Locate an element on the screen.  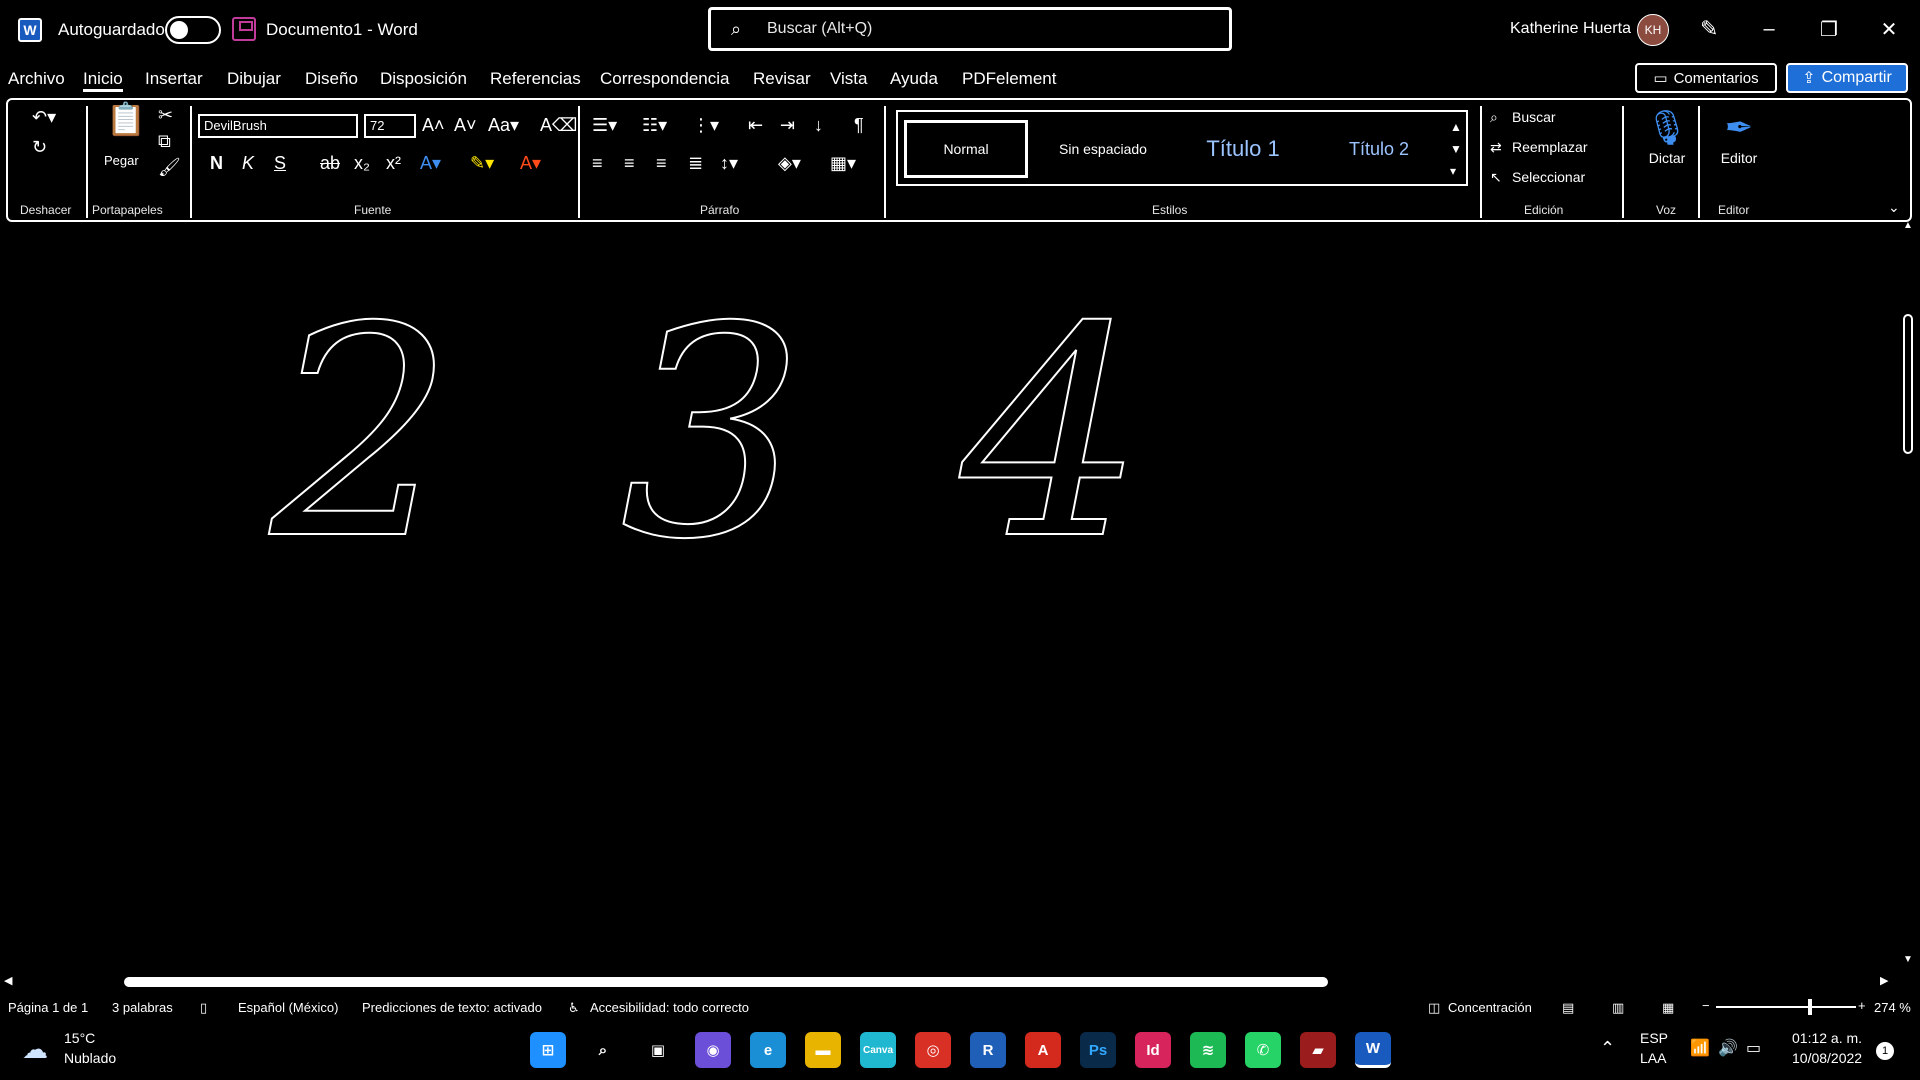
weather-temperature: 15°C is located at coordinates (79, 1038).